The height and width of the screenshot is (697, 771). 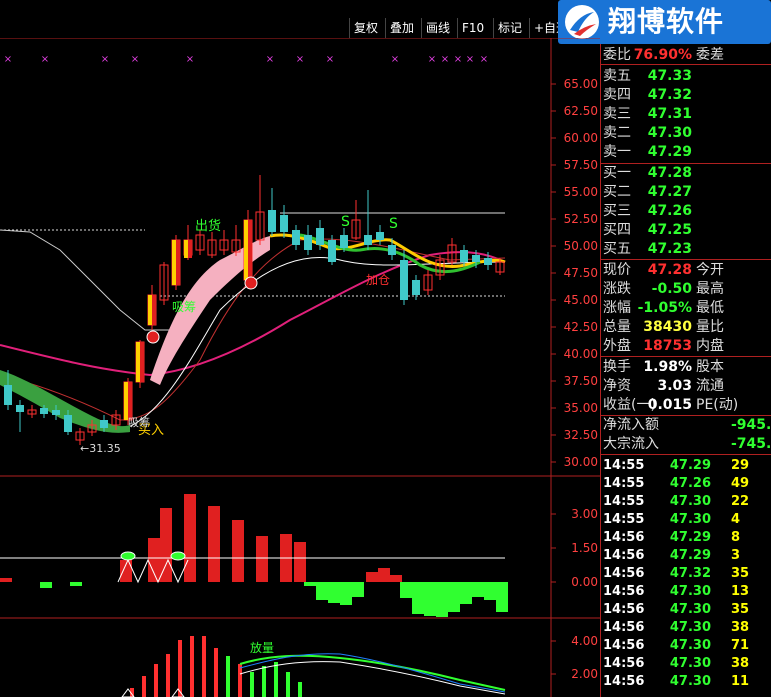 What do you see at coordinates (751, 444) in the screenshot?
I see `flow-value: -745.4` at bounding box center [751, 444].